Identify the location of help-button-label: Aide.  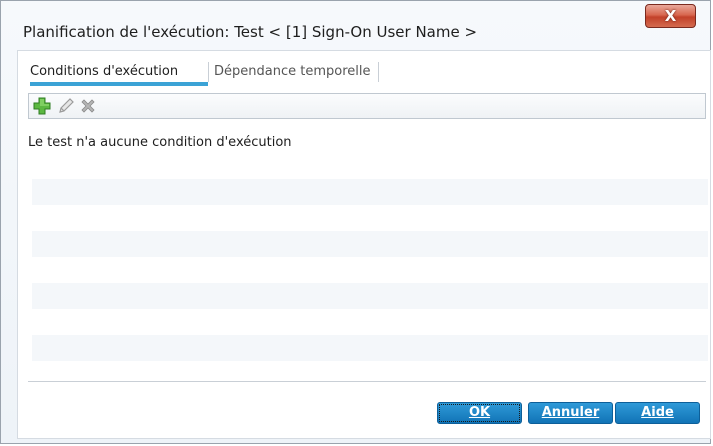
(657, 412).